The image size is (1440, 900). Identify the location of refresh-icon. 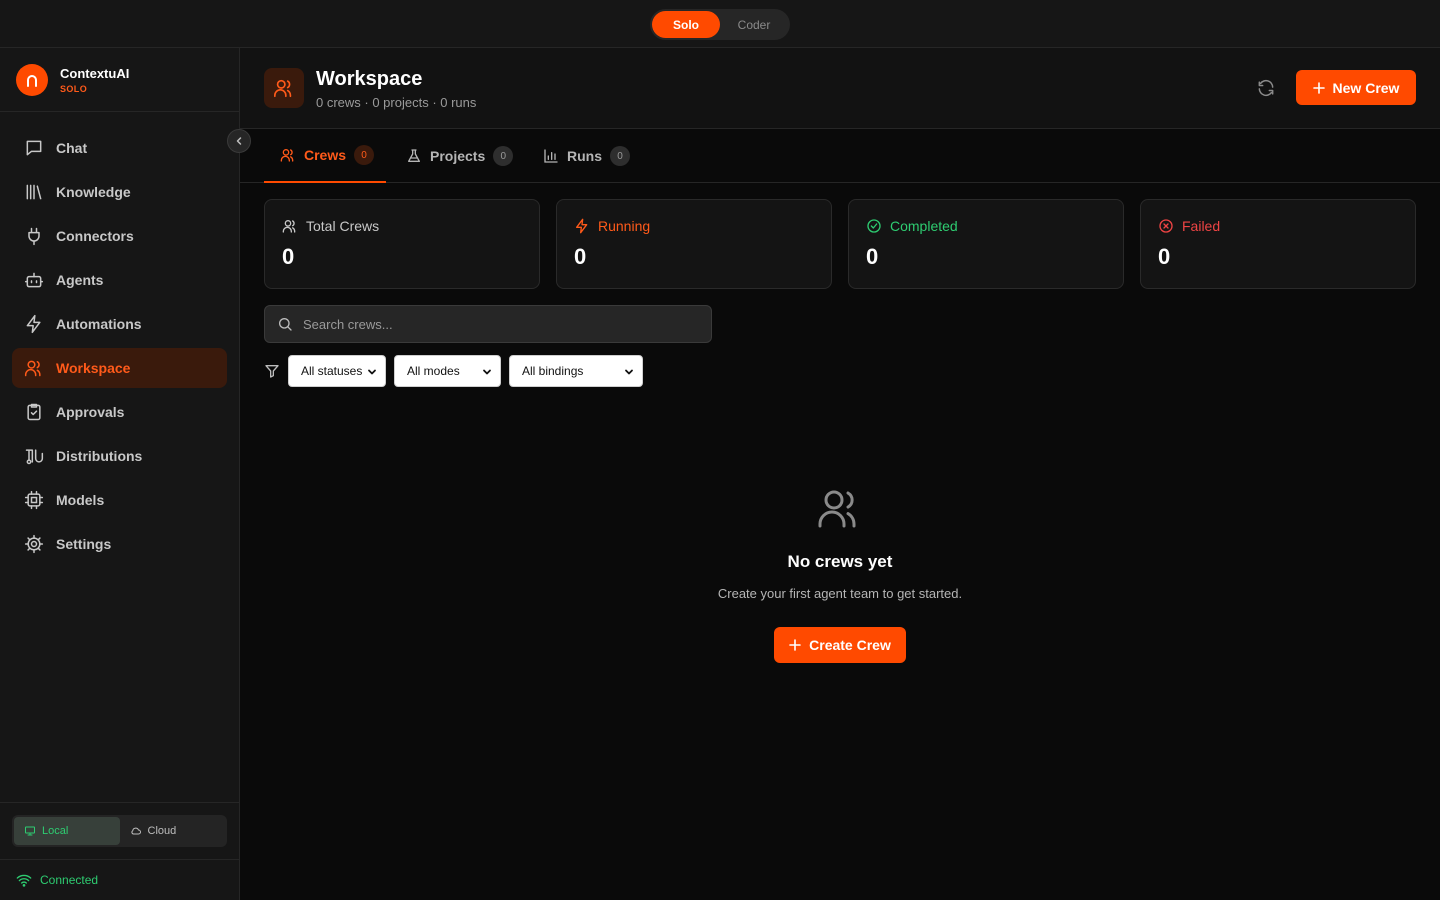
(1266, 88).